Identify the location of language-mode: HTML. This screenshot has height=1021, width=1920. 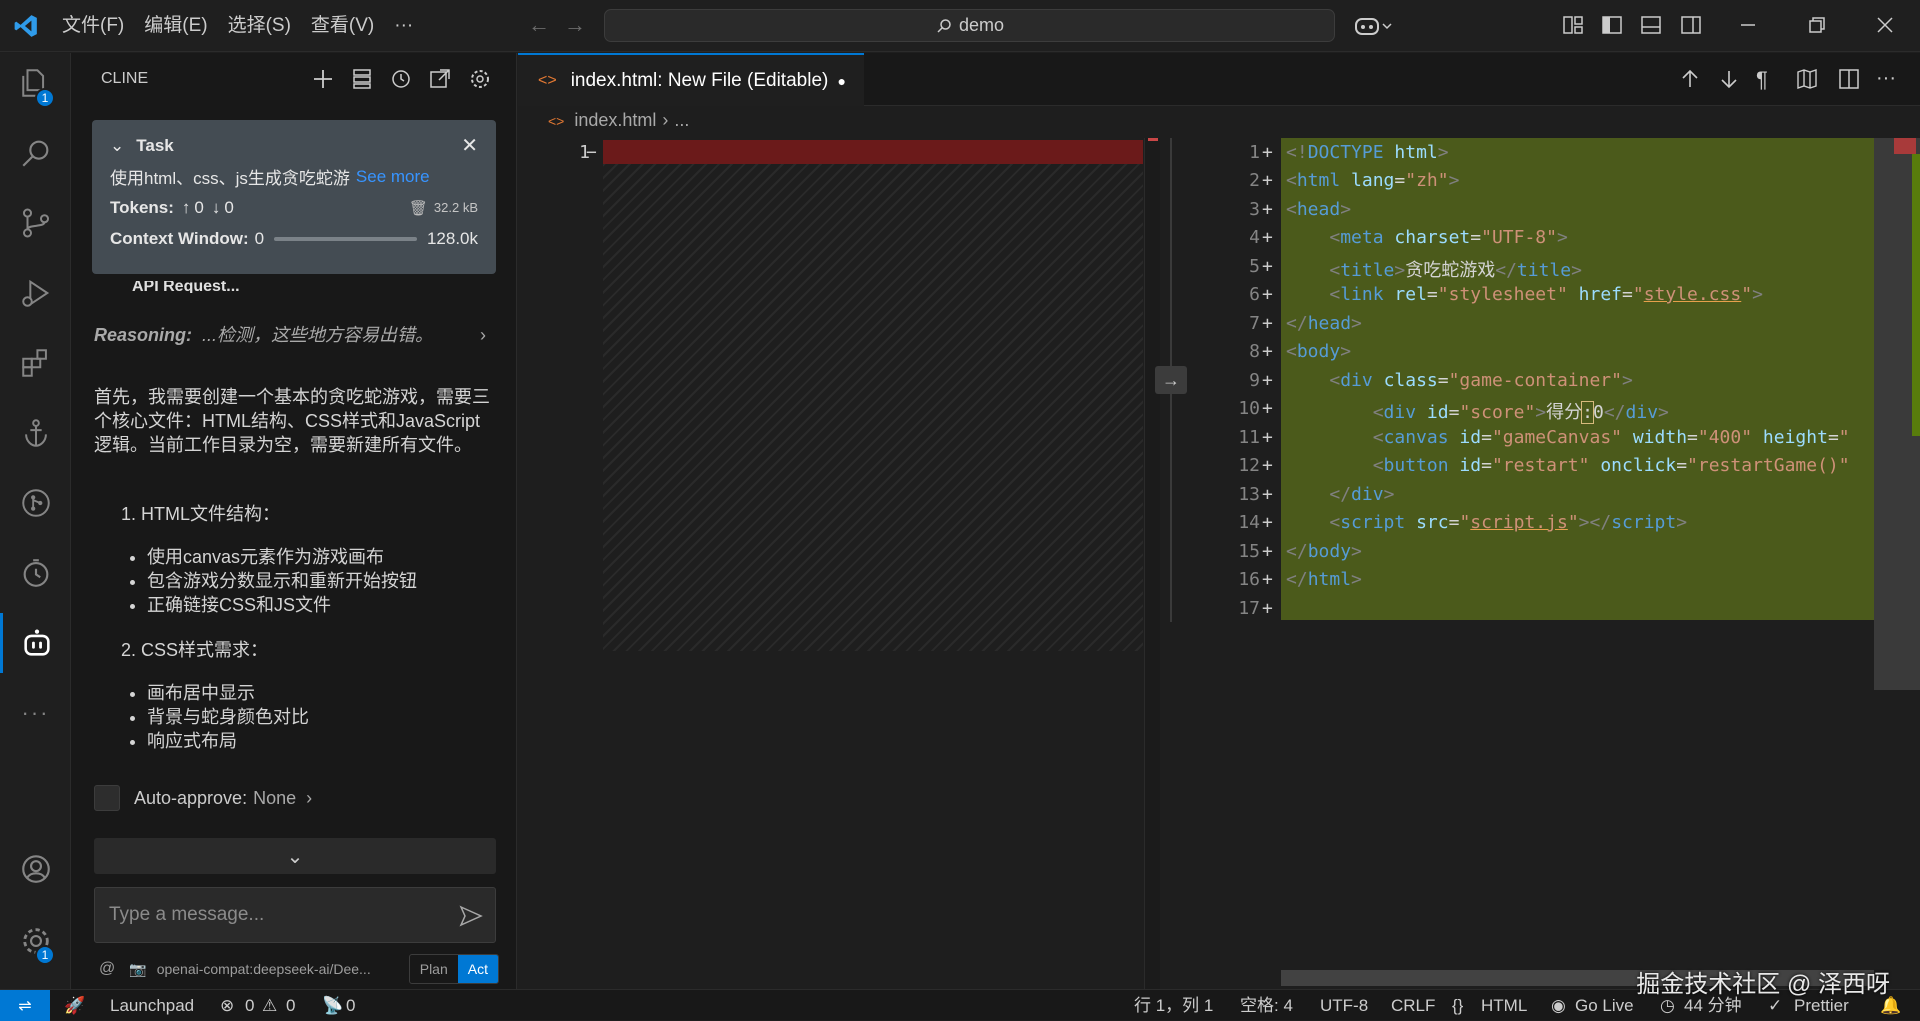
(1504, 1005).